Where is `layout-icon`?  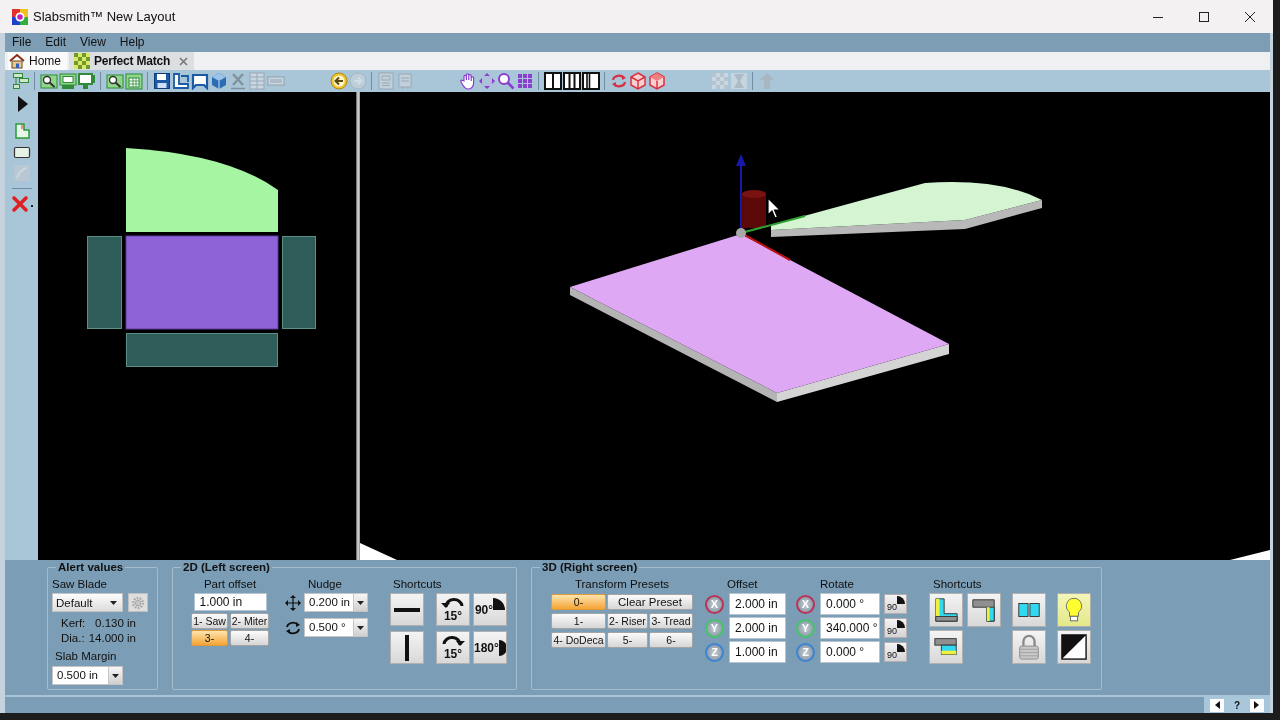 layout-icon is located at coordinates (20, 81).